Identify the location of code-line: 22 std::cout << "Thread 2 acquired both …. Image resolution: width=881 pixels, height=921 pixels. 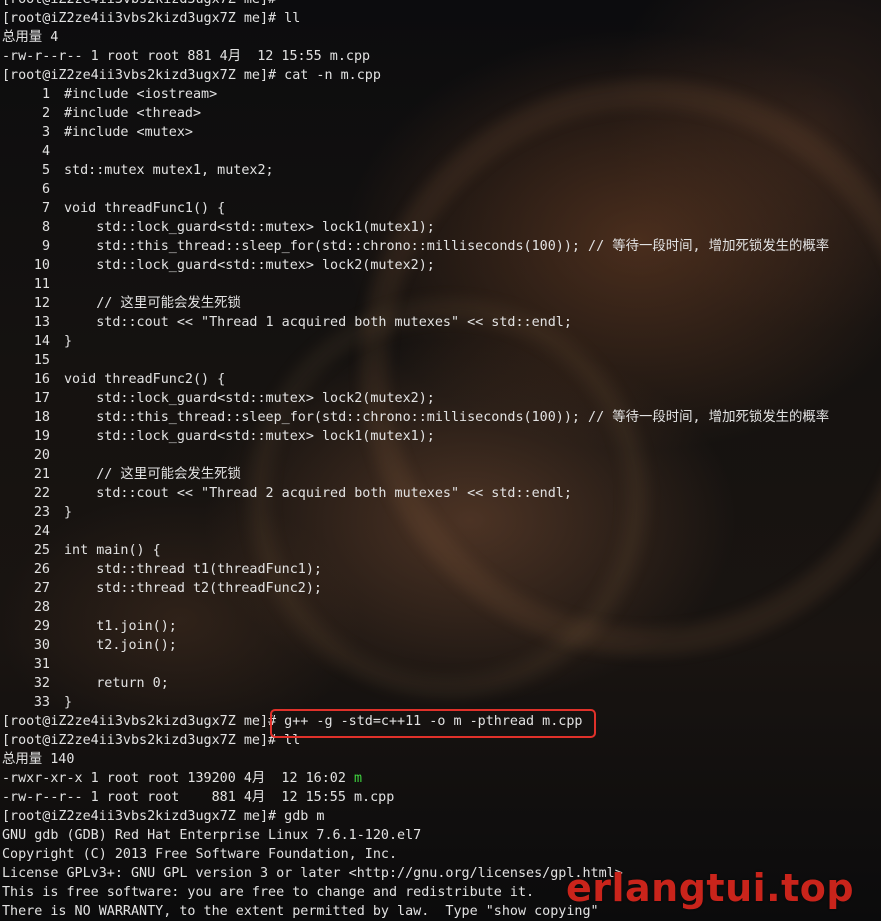
(441, 493).